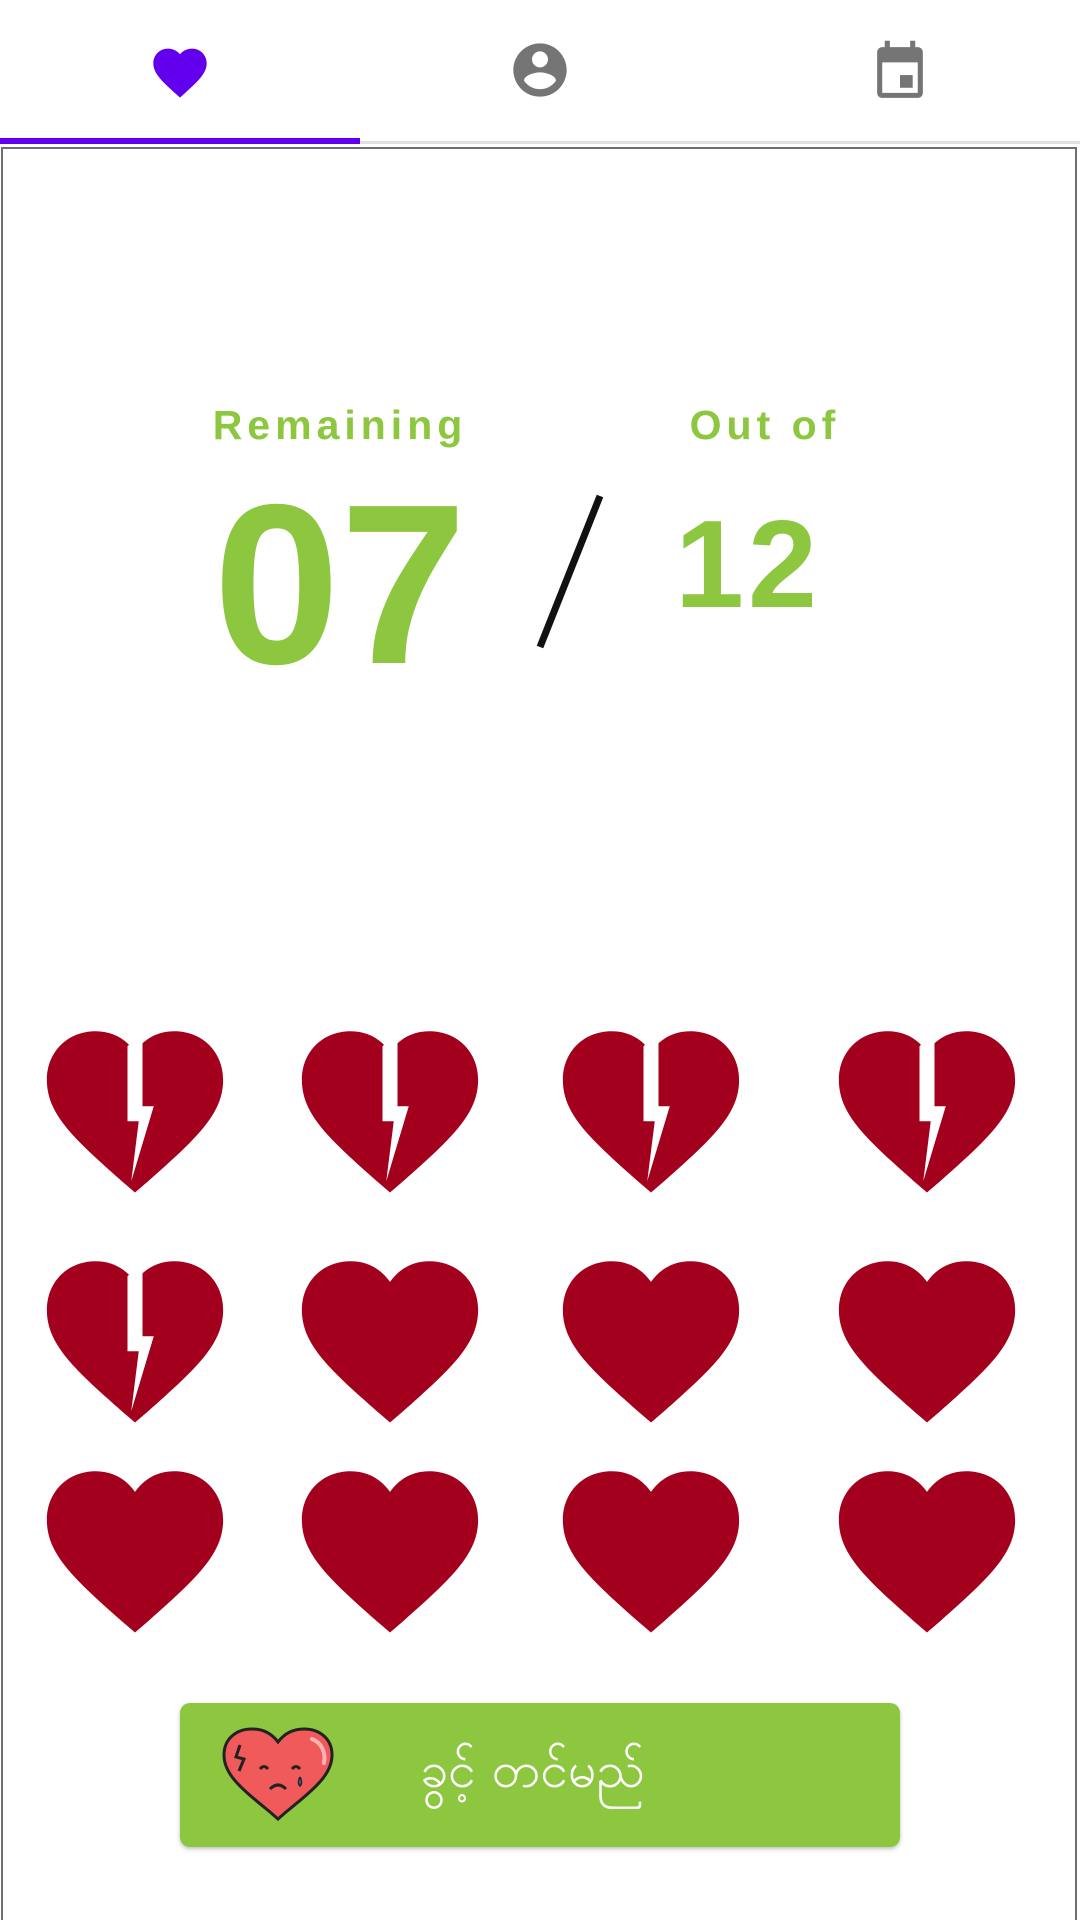 The width and height of the screenshot is (1080, 1920). I want to click on tab-active-indicator, so click(180, 141).